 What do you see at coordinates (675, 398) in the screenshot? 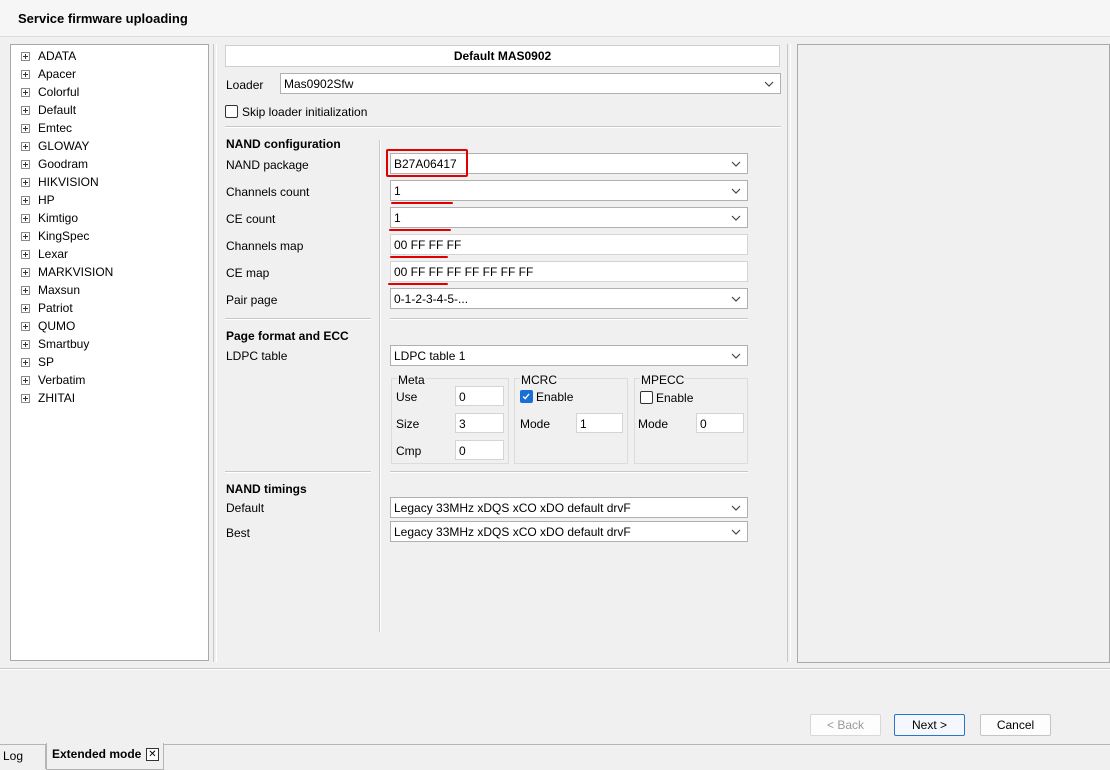
I see `mpecc-enable-label: Enable` at bounding box center [675, 398].